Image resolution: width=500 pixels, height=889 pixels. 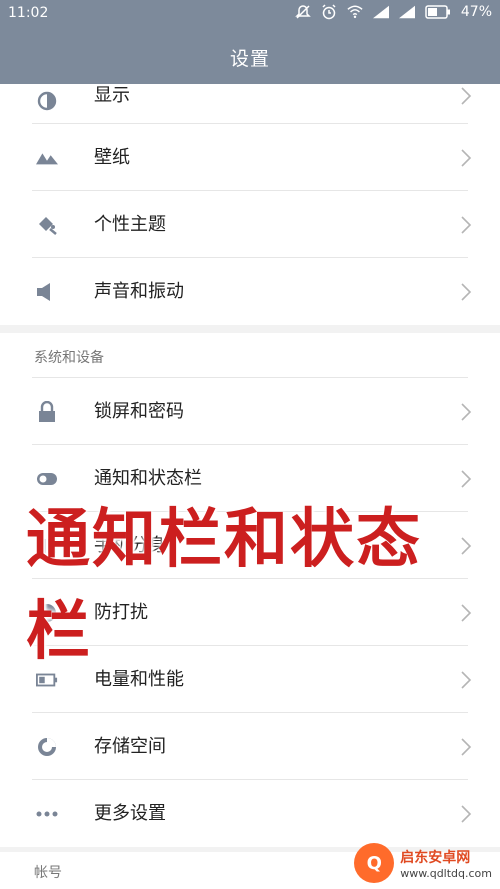 What do you see at coordinates (139, 291) in the screenshot?
I see `settings-item-label: 声音和振动` at bounding box center [139, 291].